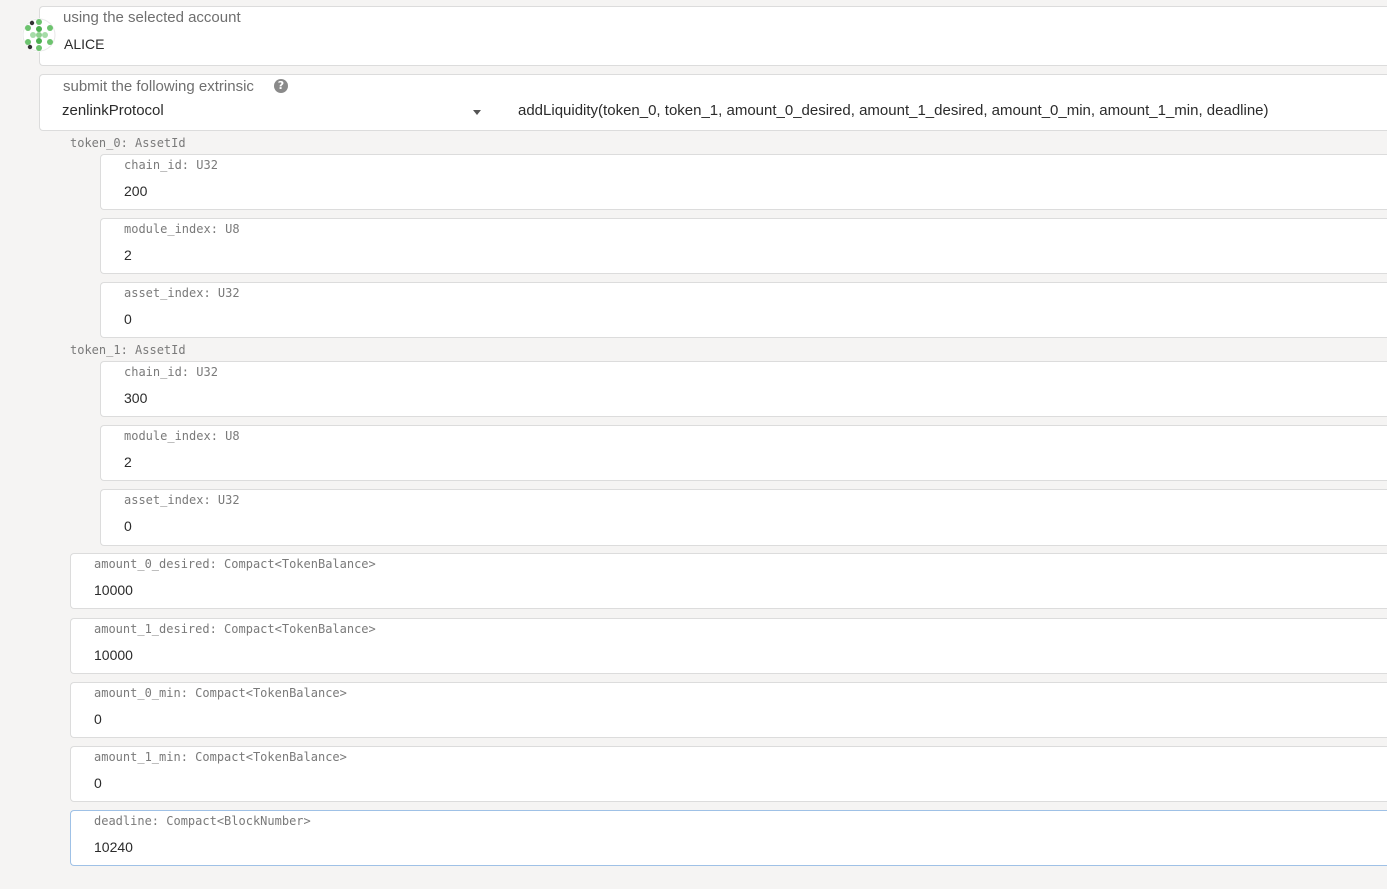 This screenshot has height=889, width=1387. Describe the element at coordinates (743, 246) in the screenshot. I see `token-0-module-index-field` at that location.